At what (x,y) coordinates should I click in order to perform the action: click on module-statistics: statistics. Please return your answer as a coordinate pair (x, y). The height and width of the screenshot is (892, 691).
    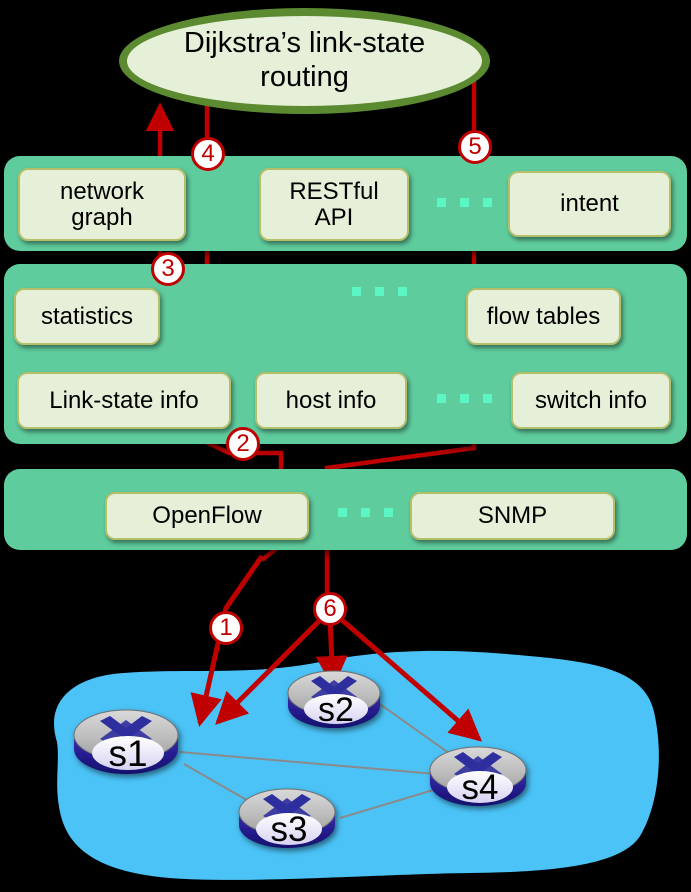
    Looking at the image, I should click on (87, 316).